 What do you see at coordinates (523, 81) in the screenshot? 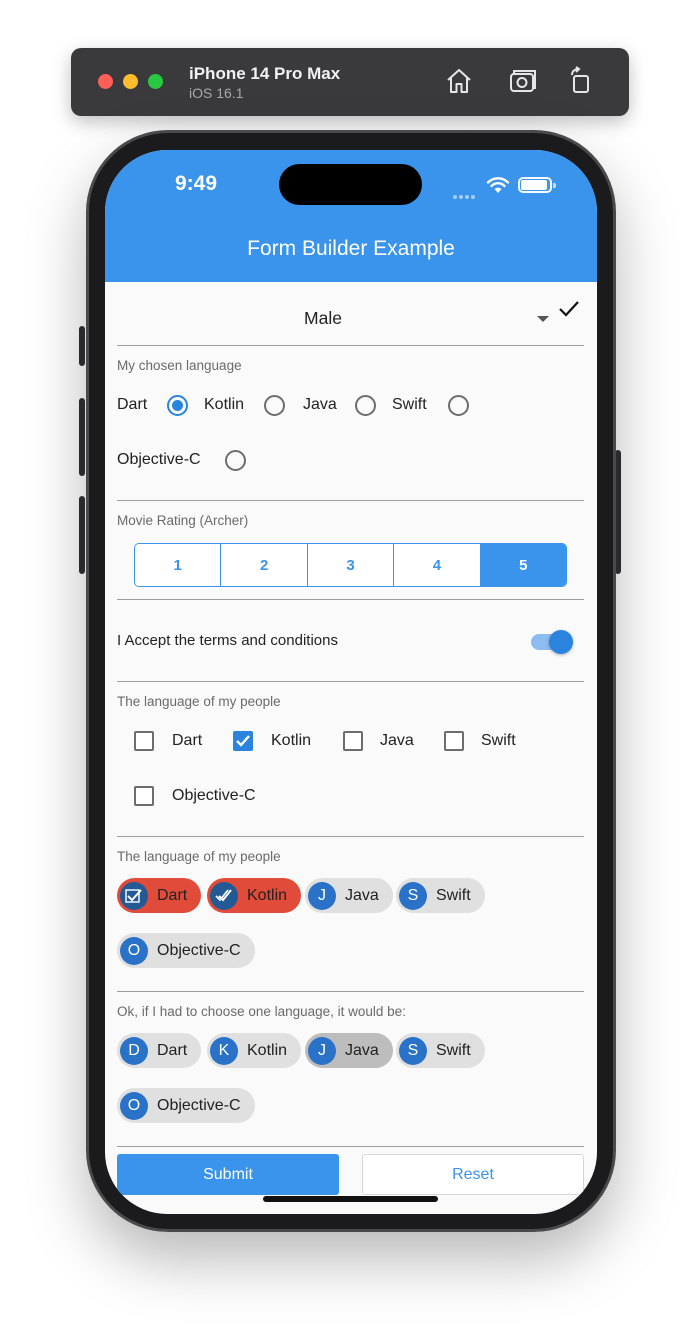
I see `screenshot-icon` at bounding box center [523, 81].